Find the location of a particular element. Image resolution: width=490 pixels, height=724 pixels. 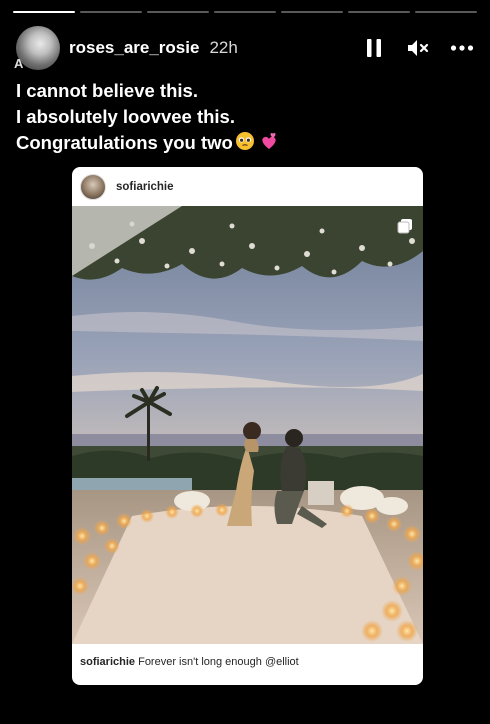

pause-icon is located at coordinates (374, 48).